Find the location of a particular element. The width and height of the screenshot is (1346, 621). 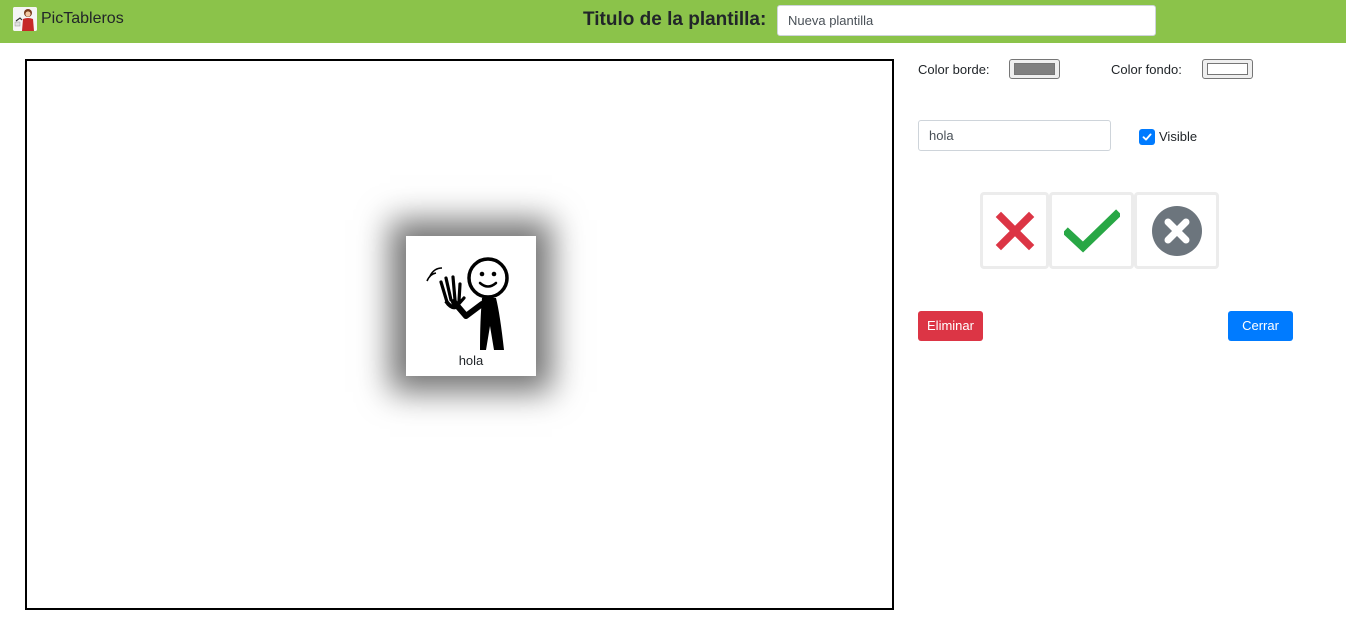

border-color-label: Color borde: is located at coordinates (954, 69).